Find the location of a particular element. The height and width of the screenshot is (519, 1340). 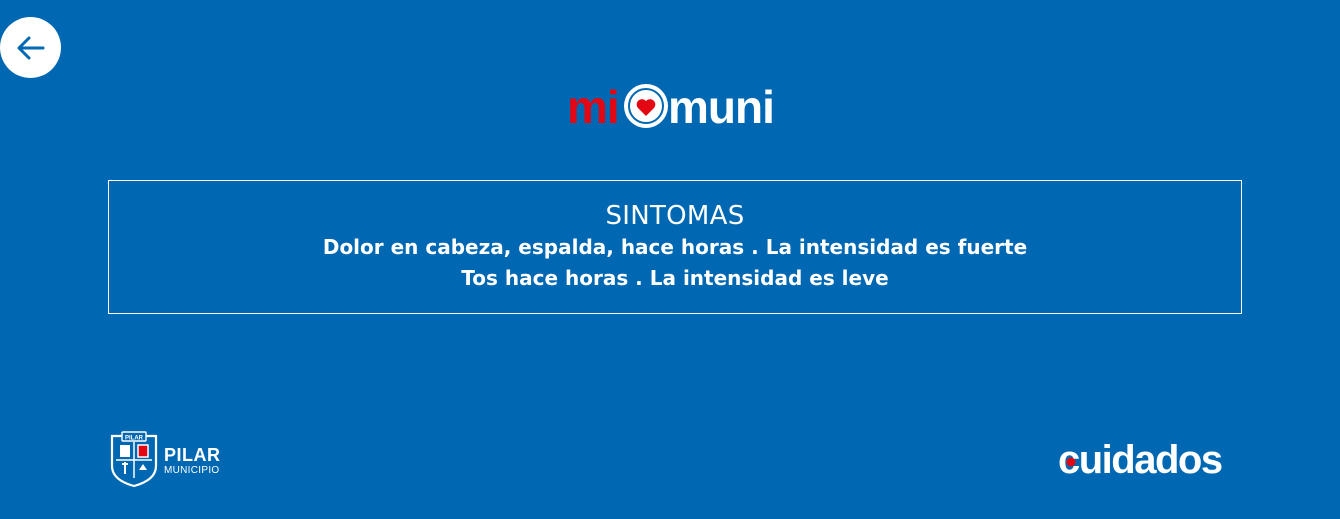

symptom-item: Tos hace horas . La intensidad es leve is located at coordinates (675, 278).